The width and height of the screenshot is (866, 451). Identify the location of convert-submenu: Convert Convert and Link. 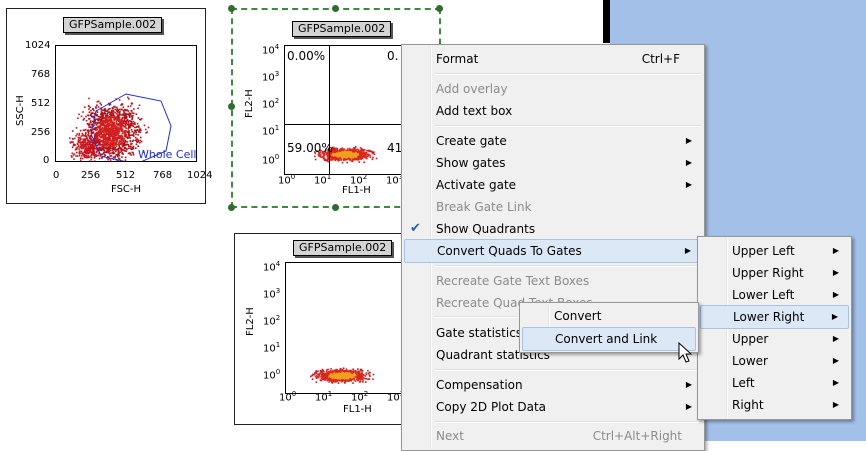
(609, 327).